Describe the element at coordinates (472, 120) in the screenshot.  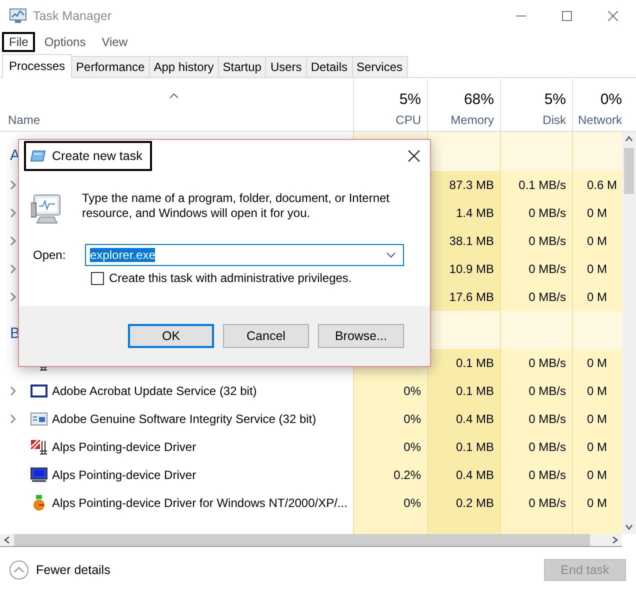
I see `column-header: Memory` at that location.